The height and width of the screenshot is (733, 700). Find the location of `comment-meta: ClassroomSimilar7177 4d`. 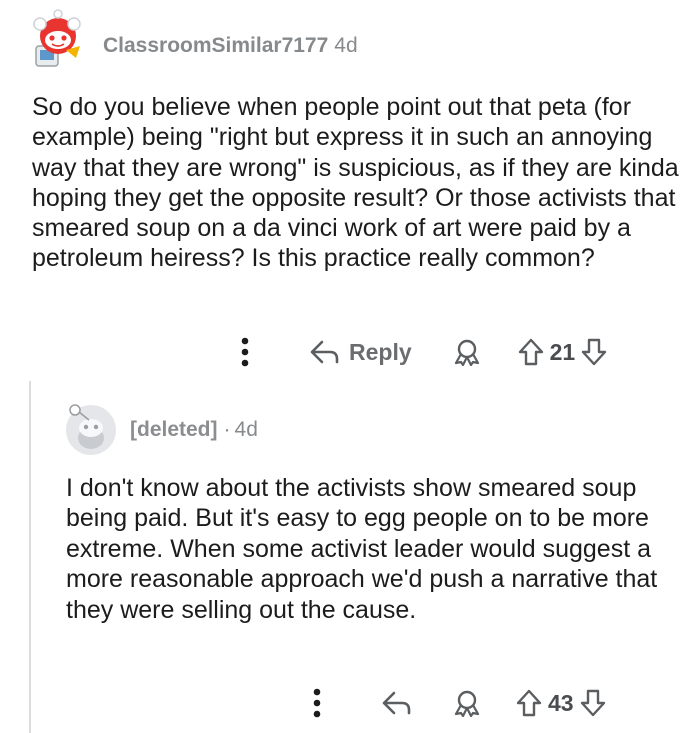

comment-meta: ClassroomSimilar7177 4d is located at coordinates (230, 46).